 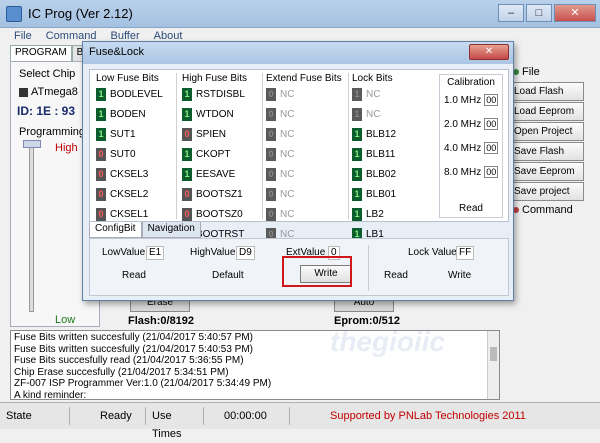 What do you see at coordinates (546, 91) in the screenshot?
I see `load-flash-button: Load Flash` at bounding box center [546, 91].